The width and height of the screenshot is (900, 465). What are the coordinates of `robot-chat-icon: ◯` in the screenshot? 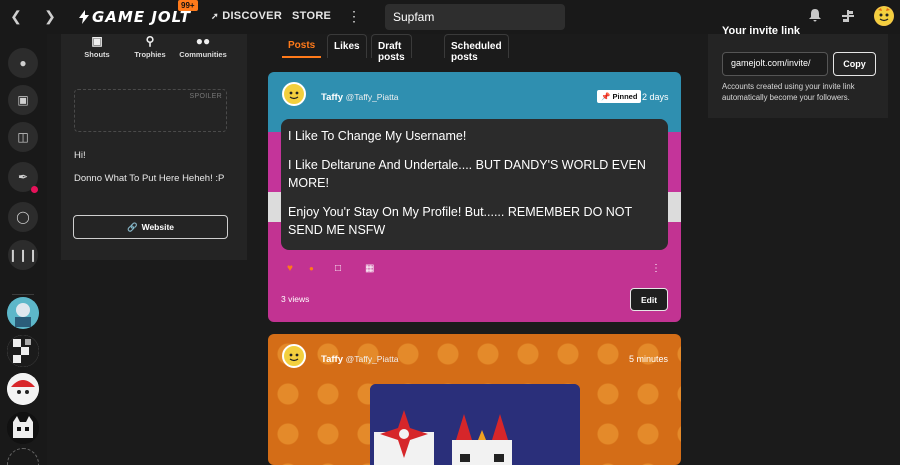 It's located at (23, 217).